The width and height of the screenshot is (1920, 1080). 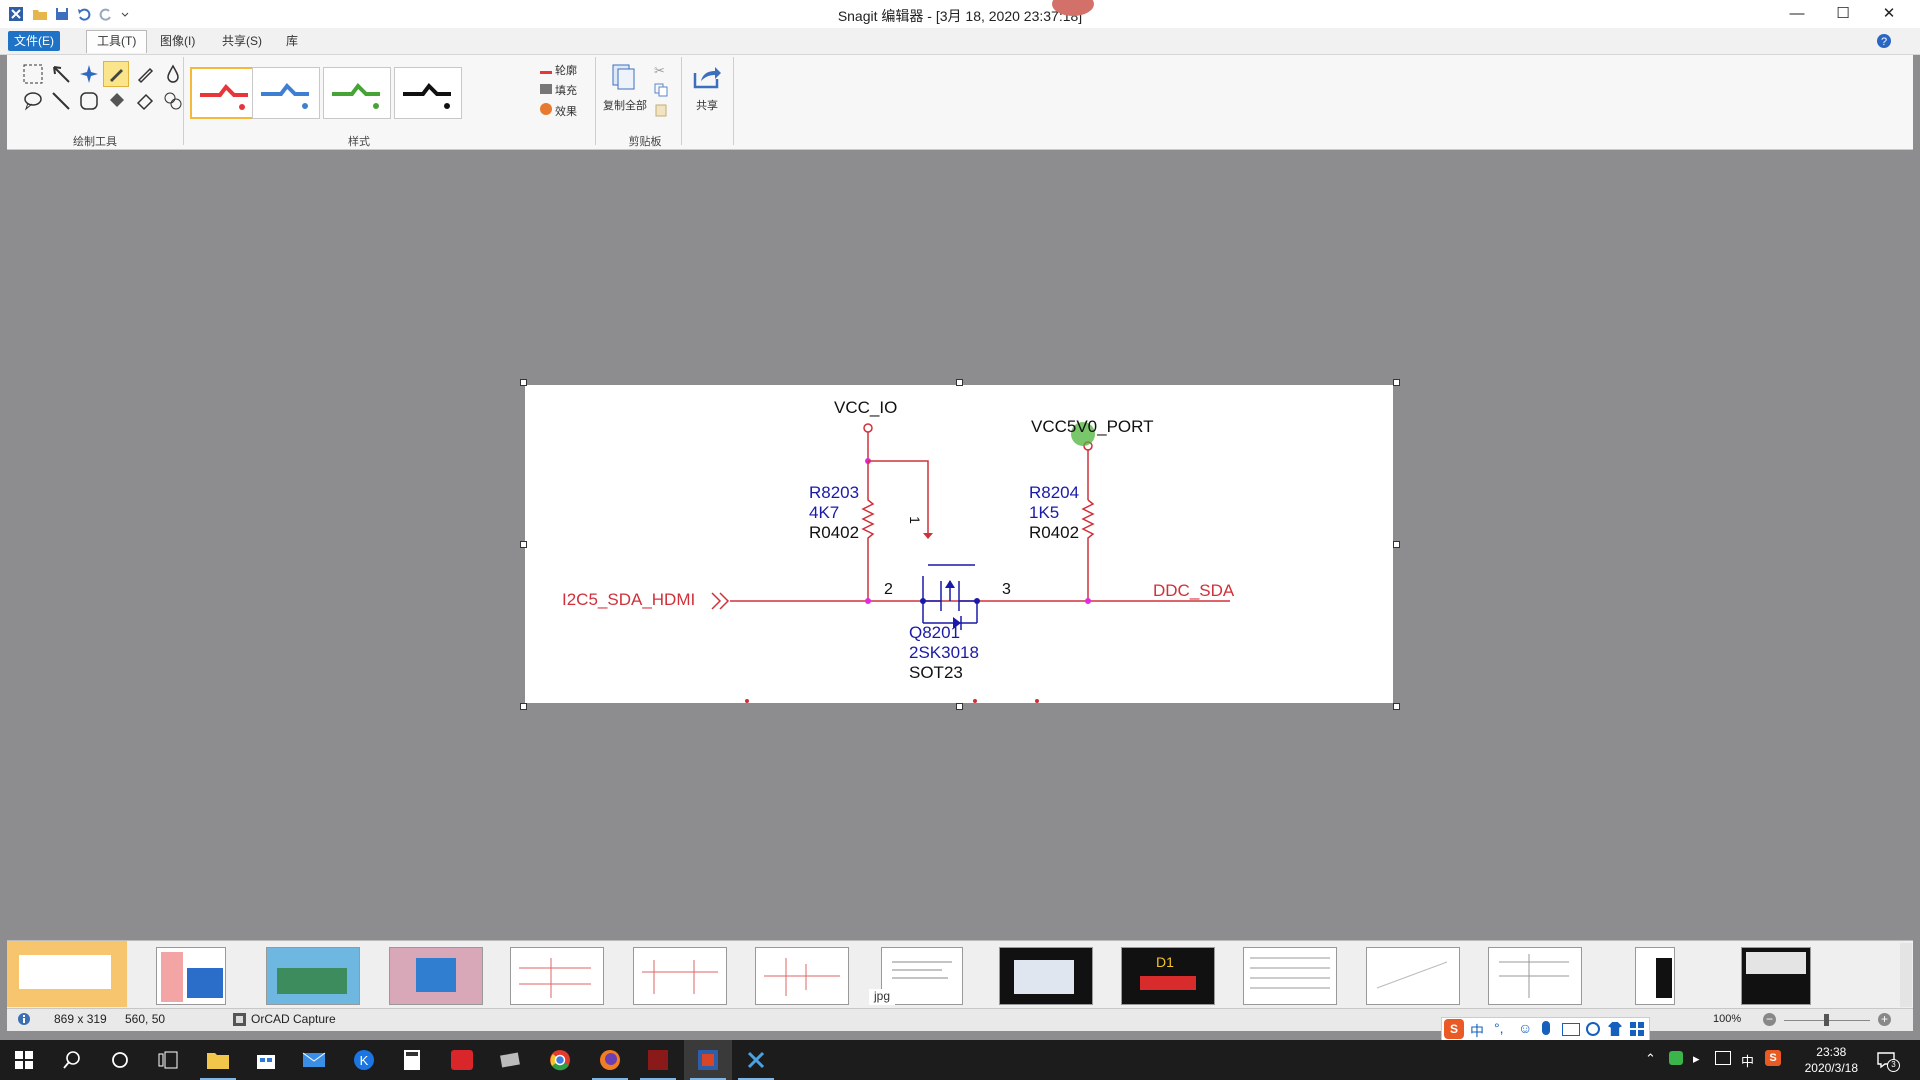 What do you see at coordinates (1396, 544) in the screenshot?
I see `resize-handle-e` at bounding box center [1396, 544].